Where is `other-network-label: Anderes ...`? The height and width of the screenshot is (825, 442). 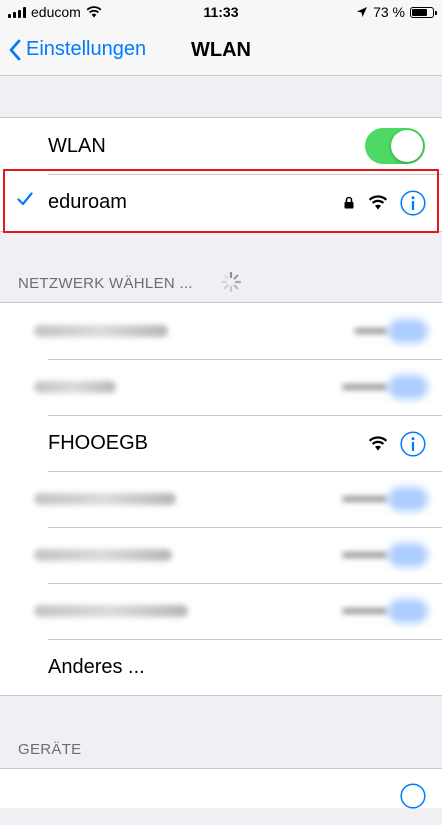
other-network-label: Anderes ... is located at coordinates (96, 667).